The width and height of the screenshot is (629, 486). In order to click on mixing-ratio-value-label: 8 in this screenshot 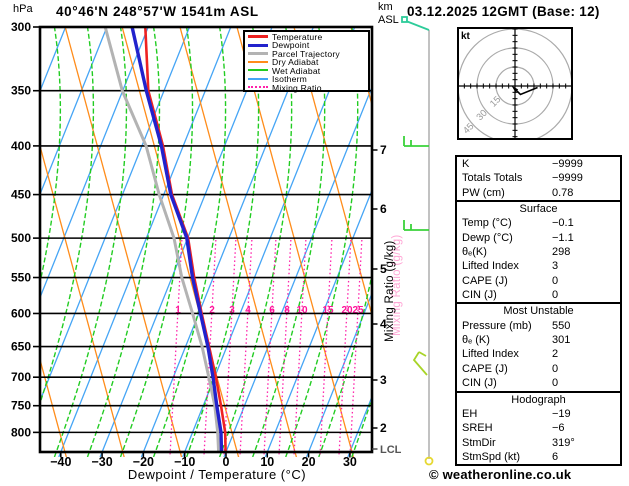, I will do `click(287, 310)`.